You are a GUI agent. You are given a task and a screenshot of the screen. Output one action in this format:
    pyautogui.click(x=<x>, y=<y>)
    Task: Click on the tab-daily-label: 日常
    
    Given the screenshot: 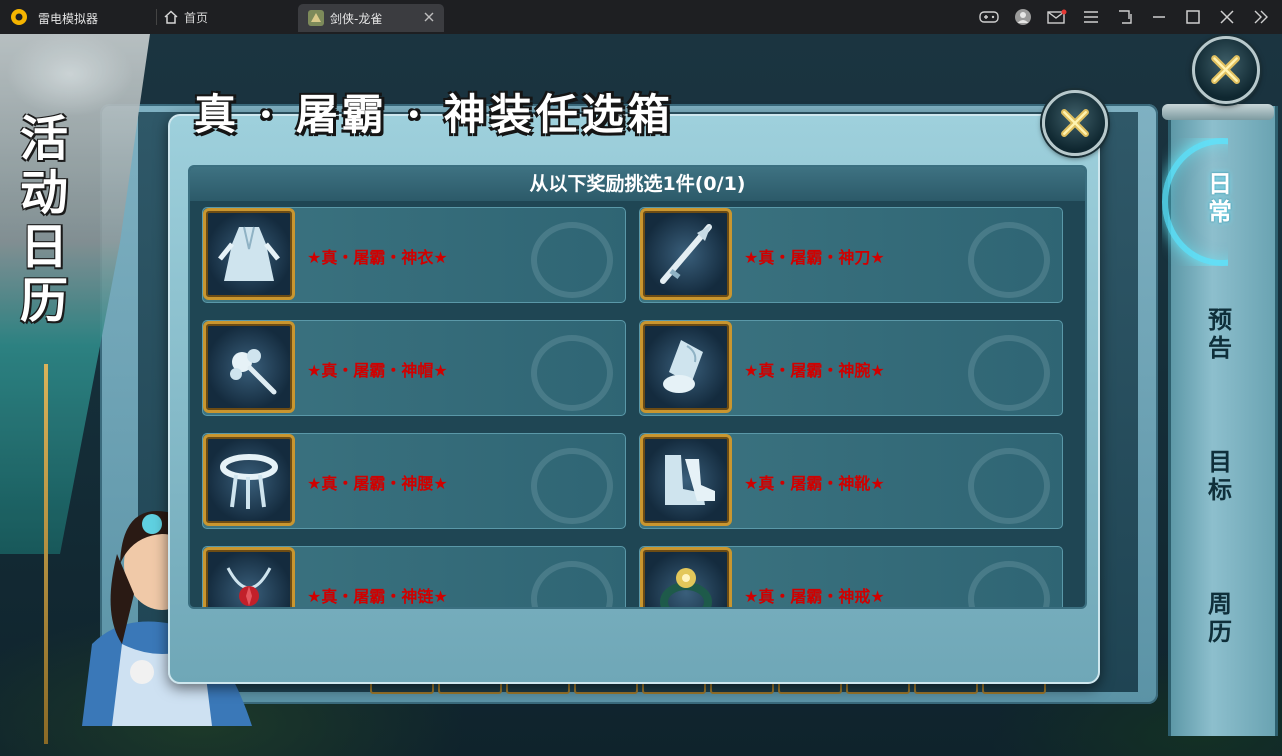 What is the action you would take?
    pyautogui.click(x=1220, y=198)
    